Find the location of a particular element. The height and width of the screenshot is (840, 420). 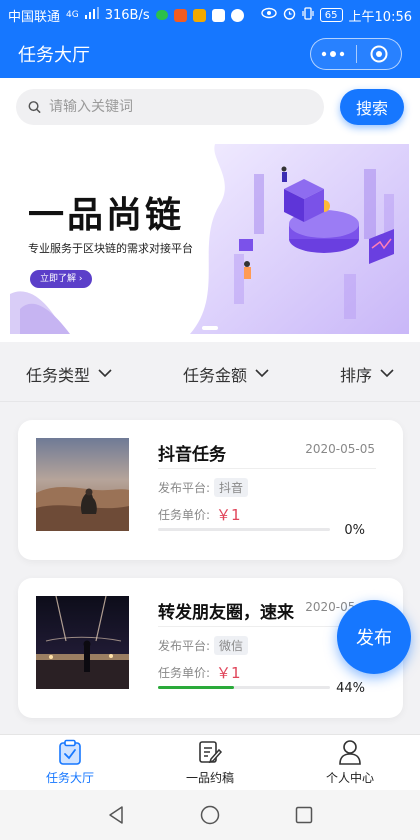

signal-icon is located at coordinates (91, 15).